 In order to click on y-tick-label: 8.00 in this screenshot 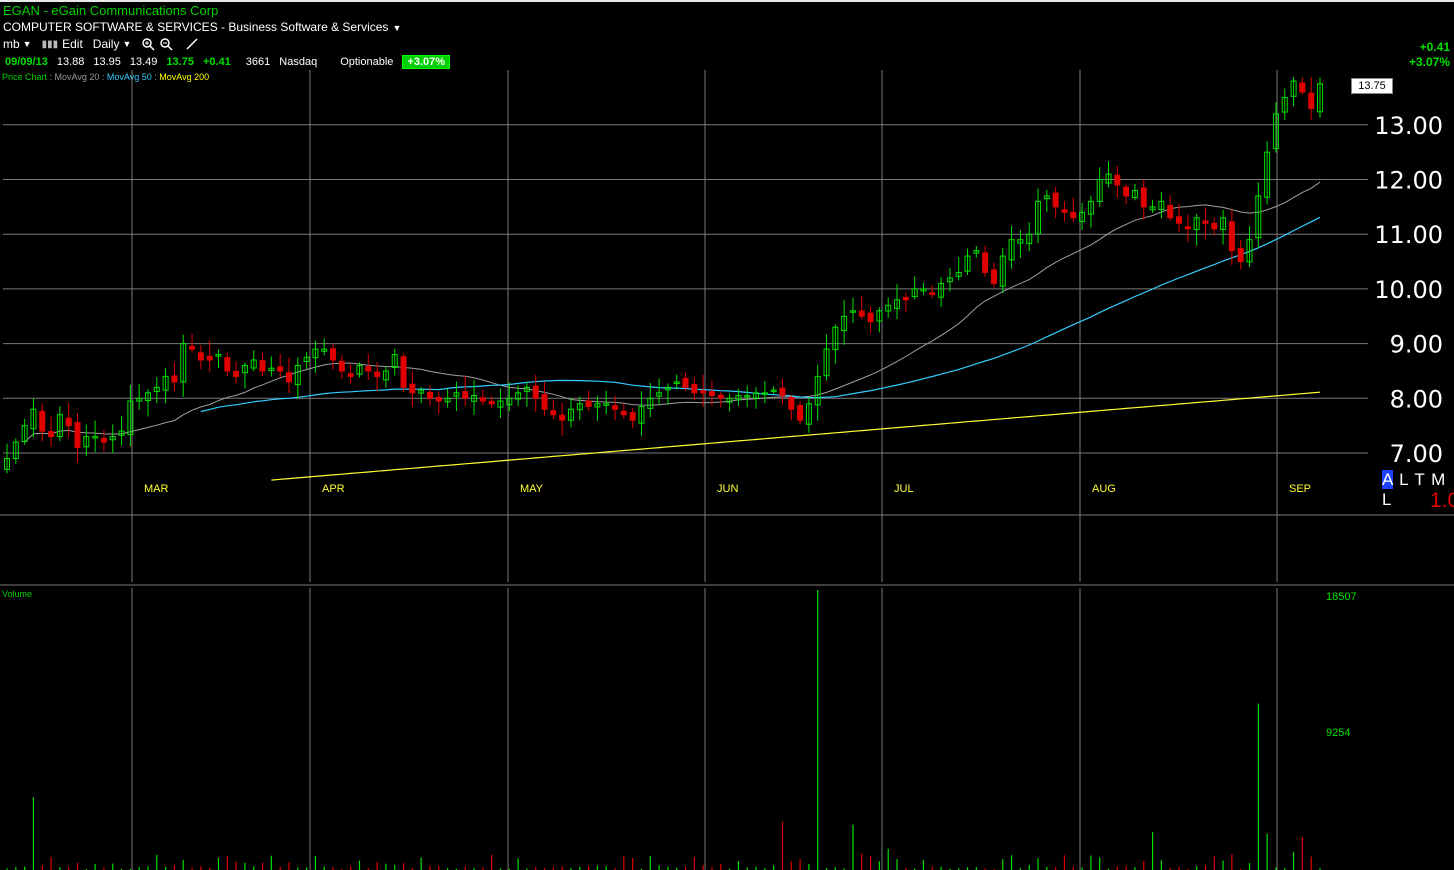, I will do `click(1416, 399)`.